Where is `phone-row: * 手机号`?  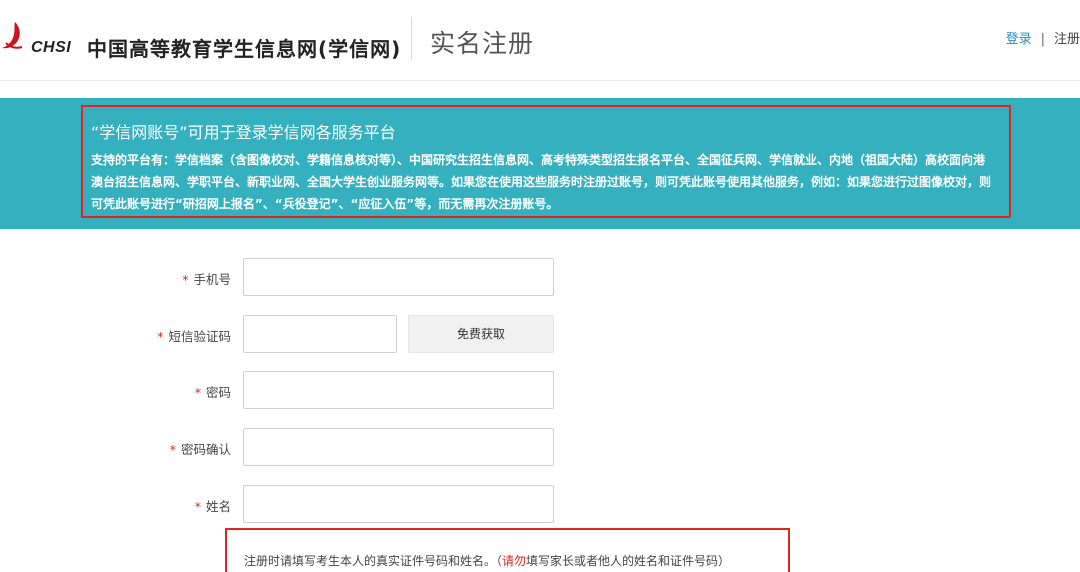 phone-row: * 手机号 is located at coordinates (540, 278).